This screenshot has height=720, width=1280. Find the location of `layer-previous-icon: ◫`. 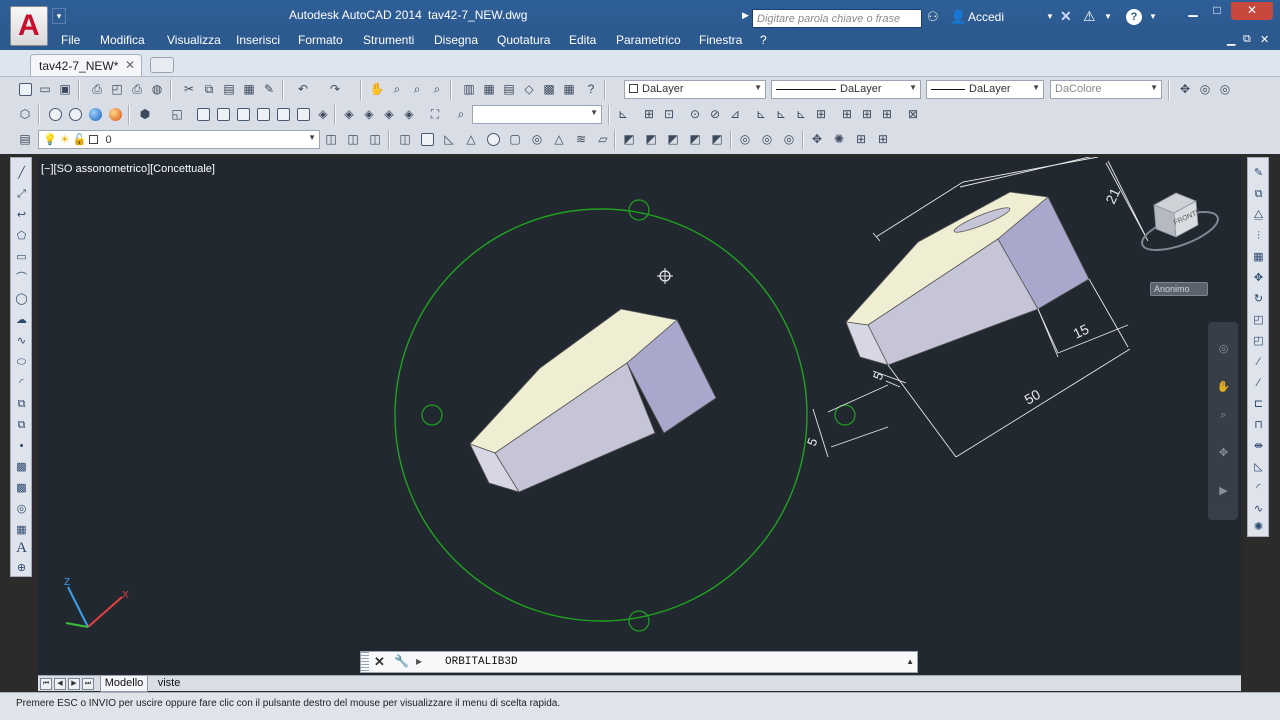

layer-previous-icon: ◫ is located at coordinates (353, 139).